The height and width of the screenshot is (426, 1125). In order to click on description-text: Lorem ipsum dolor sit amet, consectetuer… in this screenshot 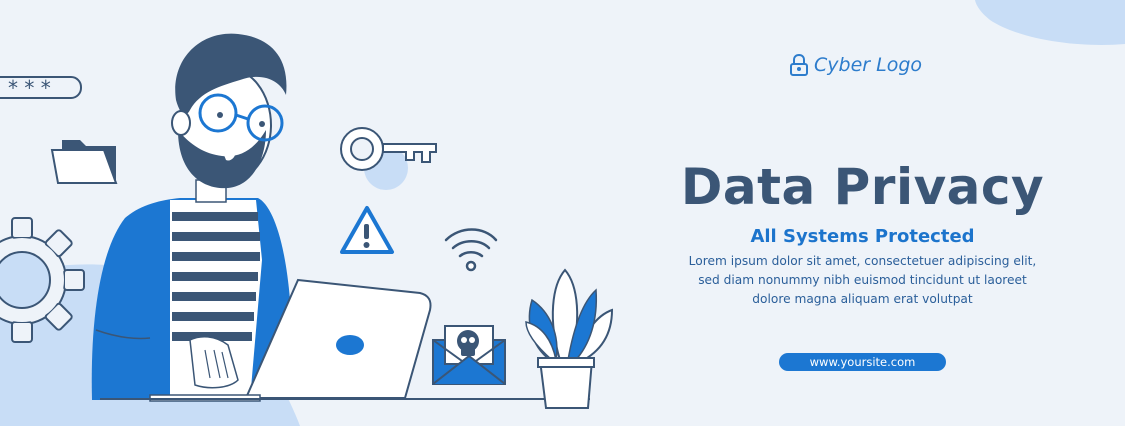, I will do `click(862, 280)`.